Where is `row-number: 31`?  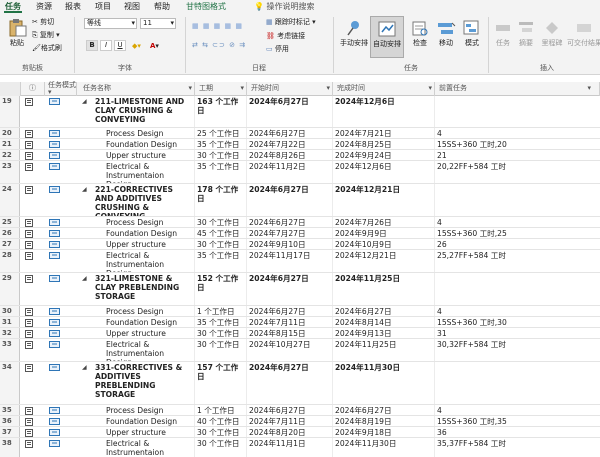 row-number: 31 is located at coordinates (10, 322).